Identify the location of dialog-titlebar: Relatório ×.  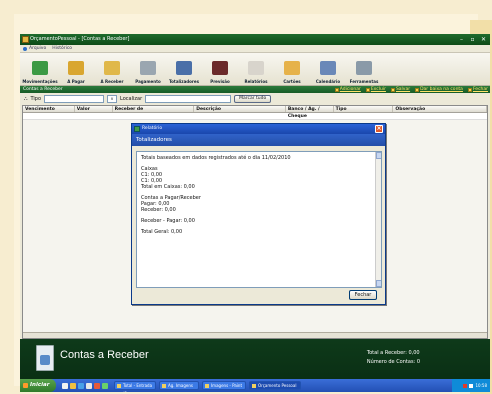
(258, 129).